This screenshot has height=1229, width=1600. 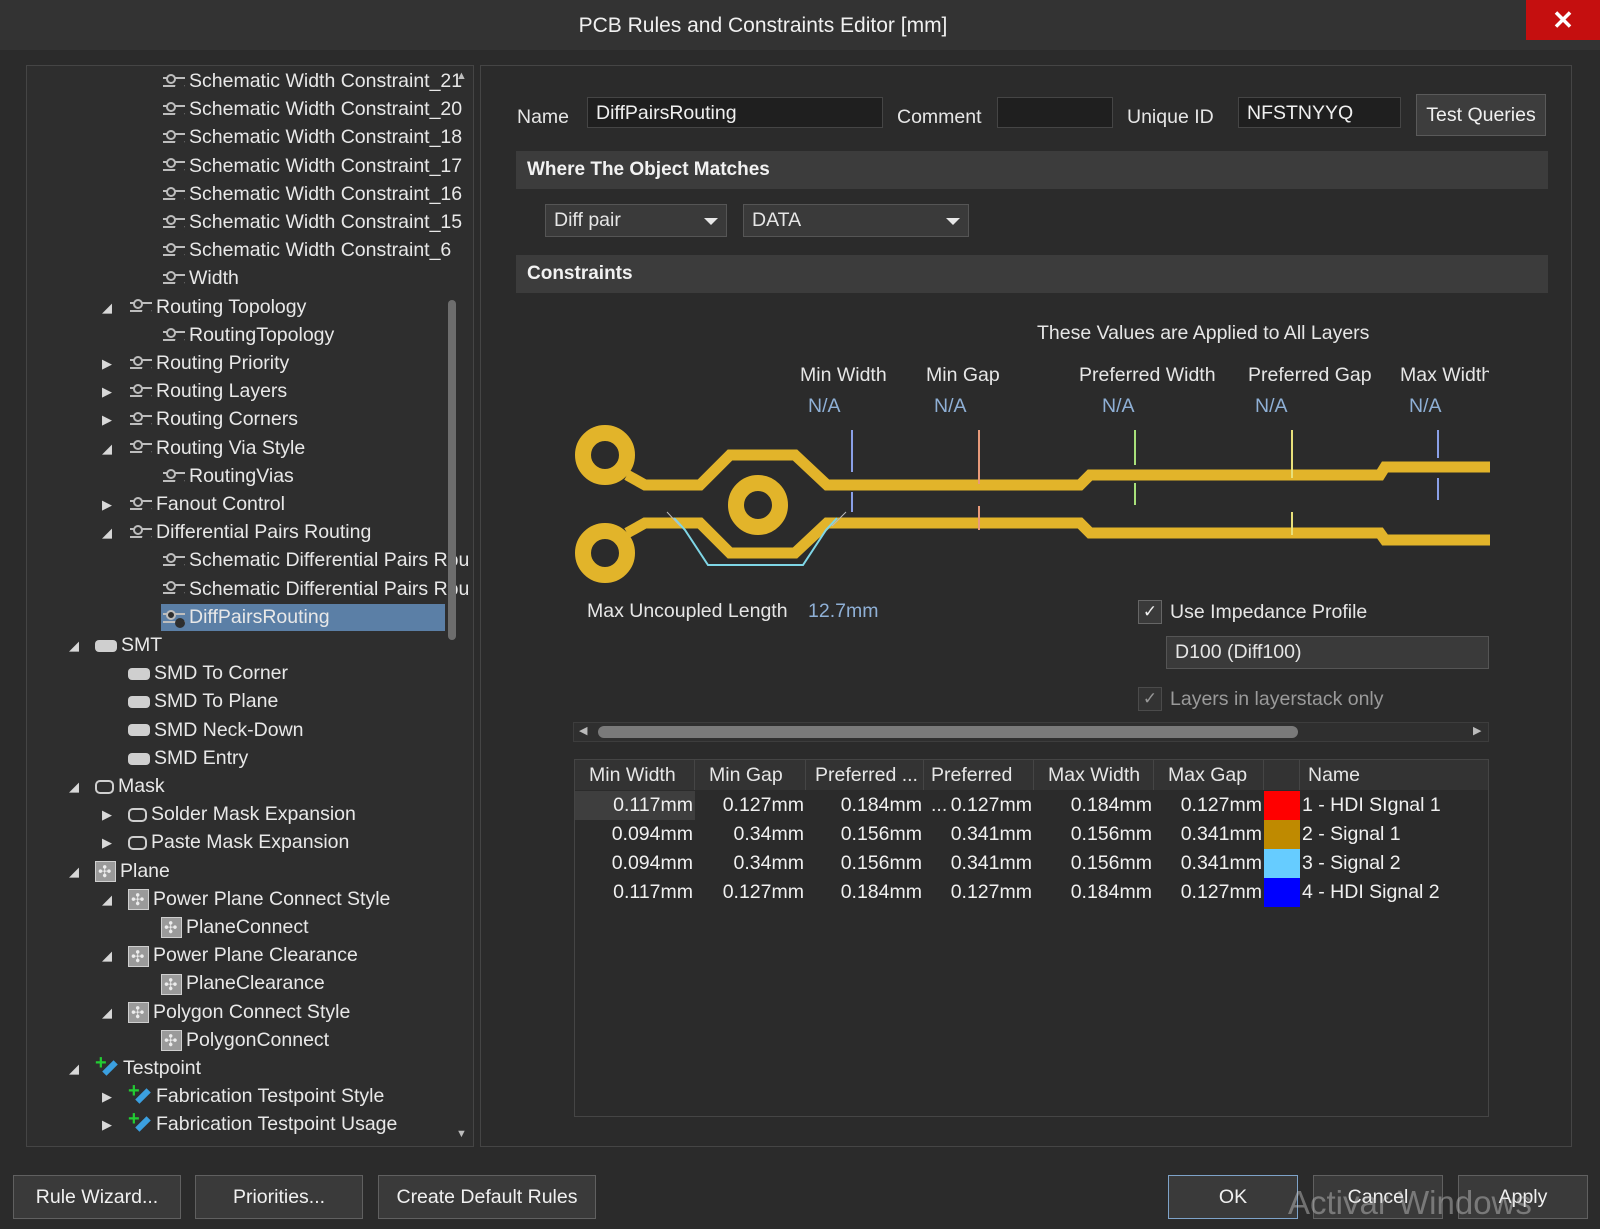 What do you see at coordinates (583, 730) in the screenshot?
I see `scroll-left-icon: ◀` at bounding box center [583, 730].